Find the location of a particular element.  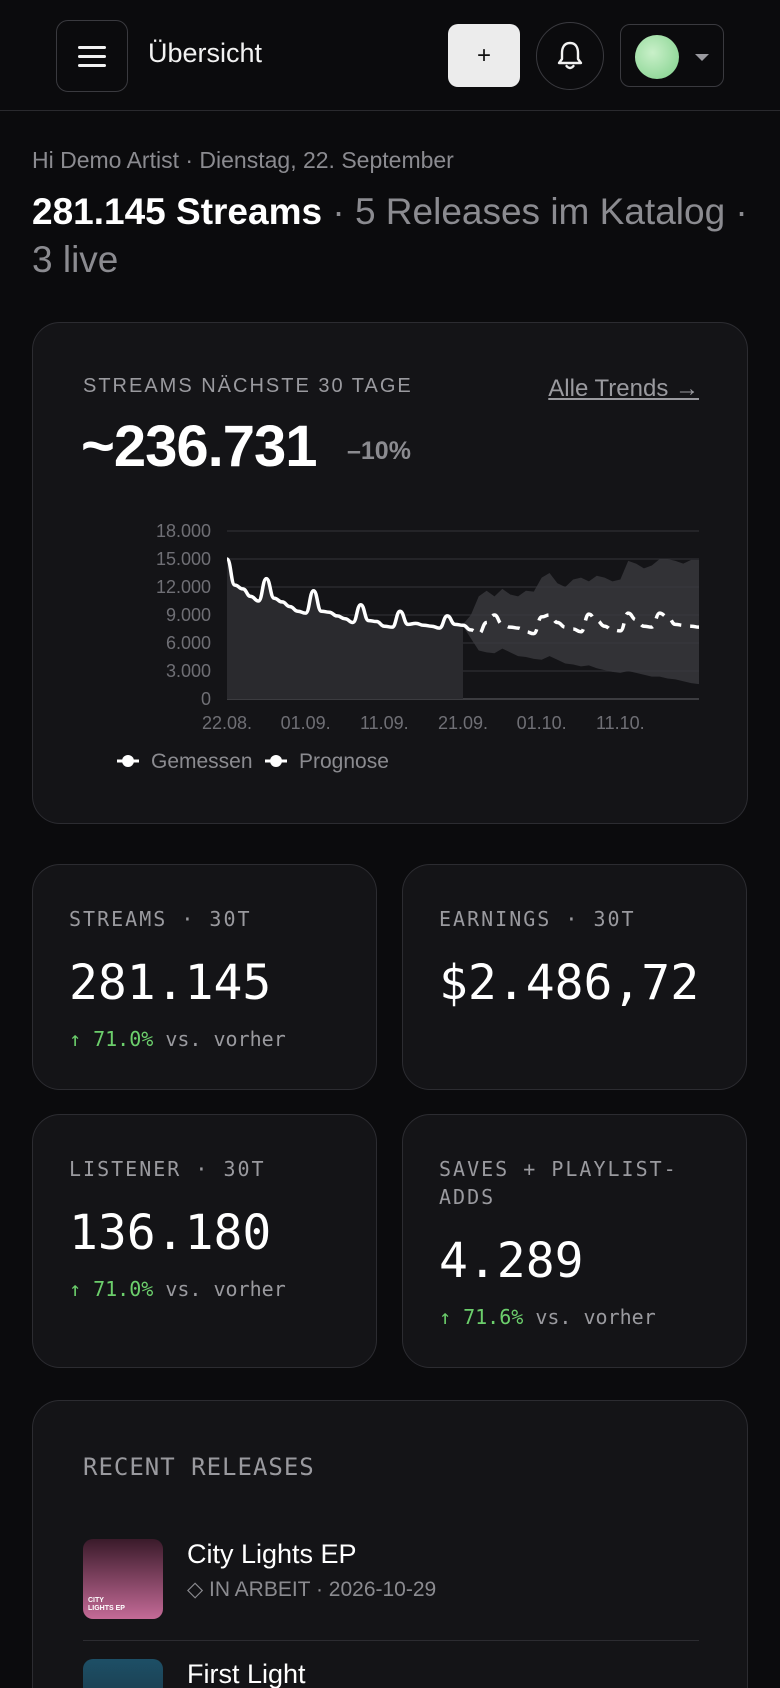

avatar is located at coordinates (657, 57).